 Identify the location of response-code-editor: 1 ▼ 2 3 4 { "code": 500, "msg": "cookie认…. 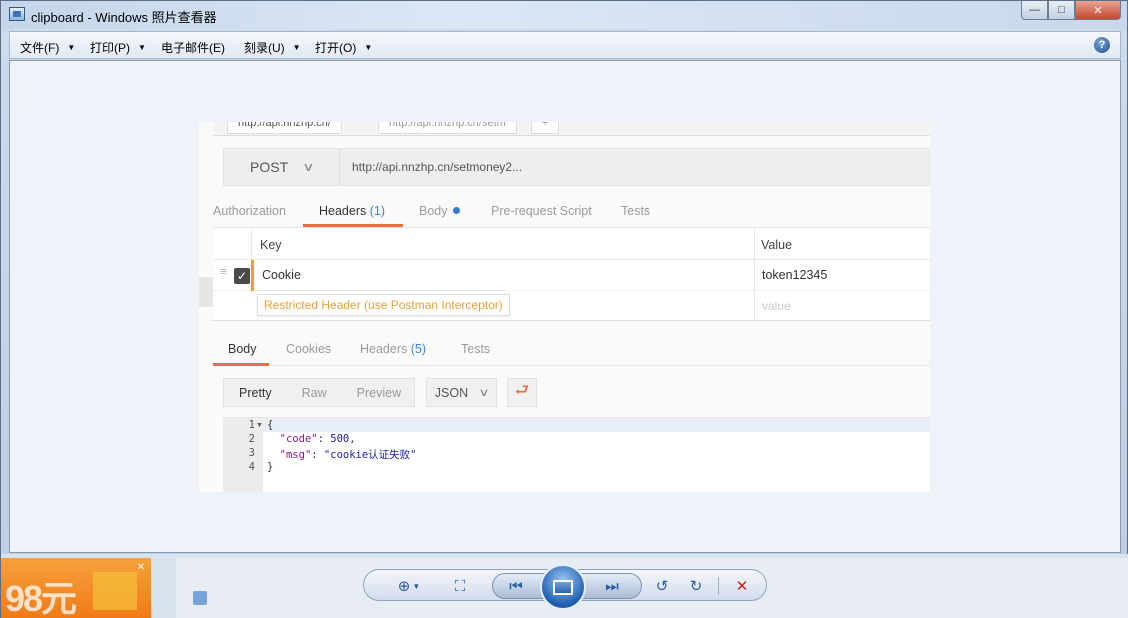
(576, 454).